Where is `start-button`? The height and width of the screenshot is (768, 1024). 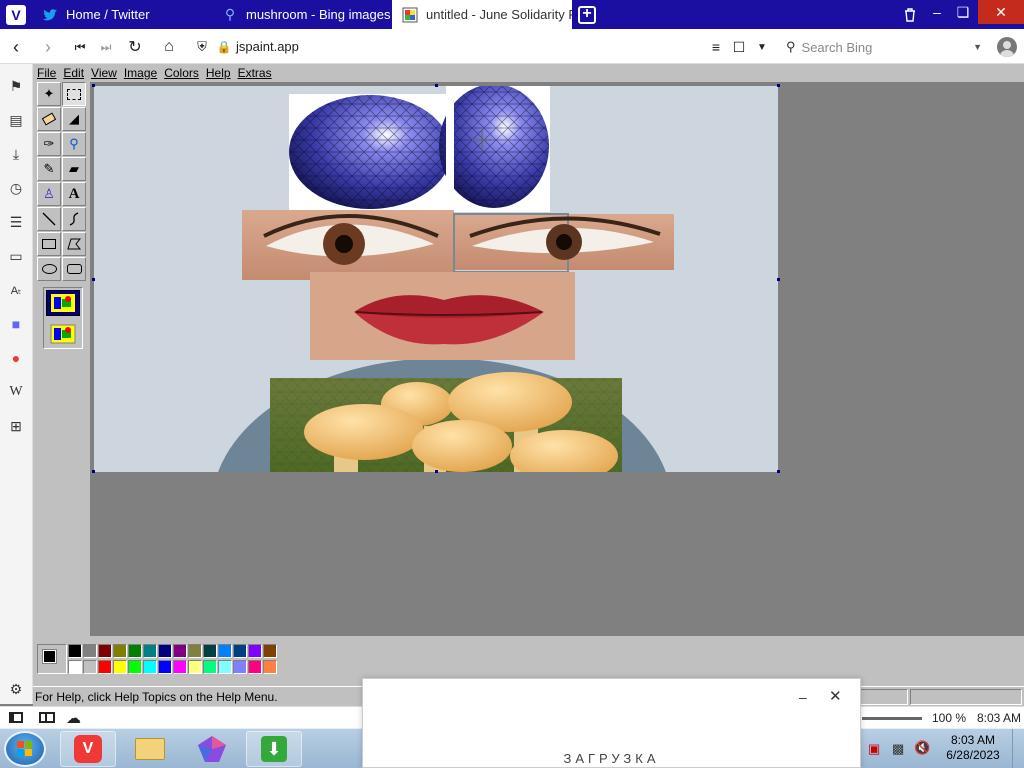 start-button is located at coordinates (25, 749).